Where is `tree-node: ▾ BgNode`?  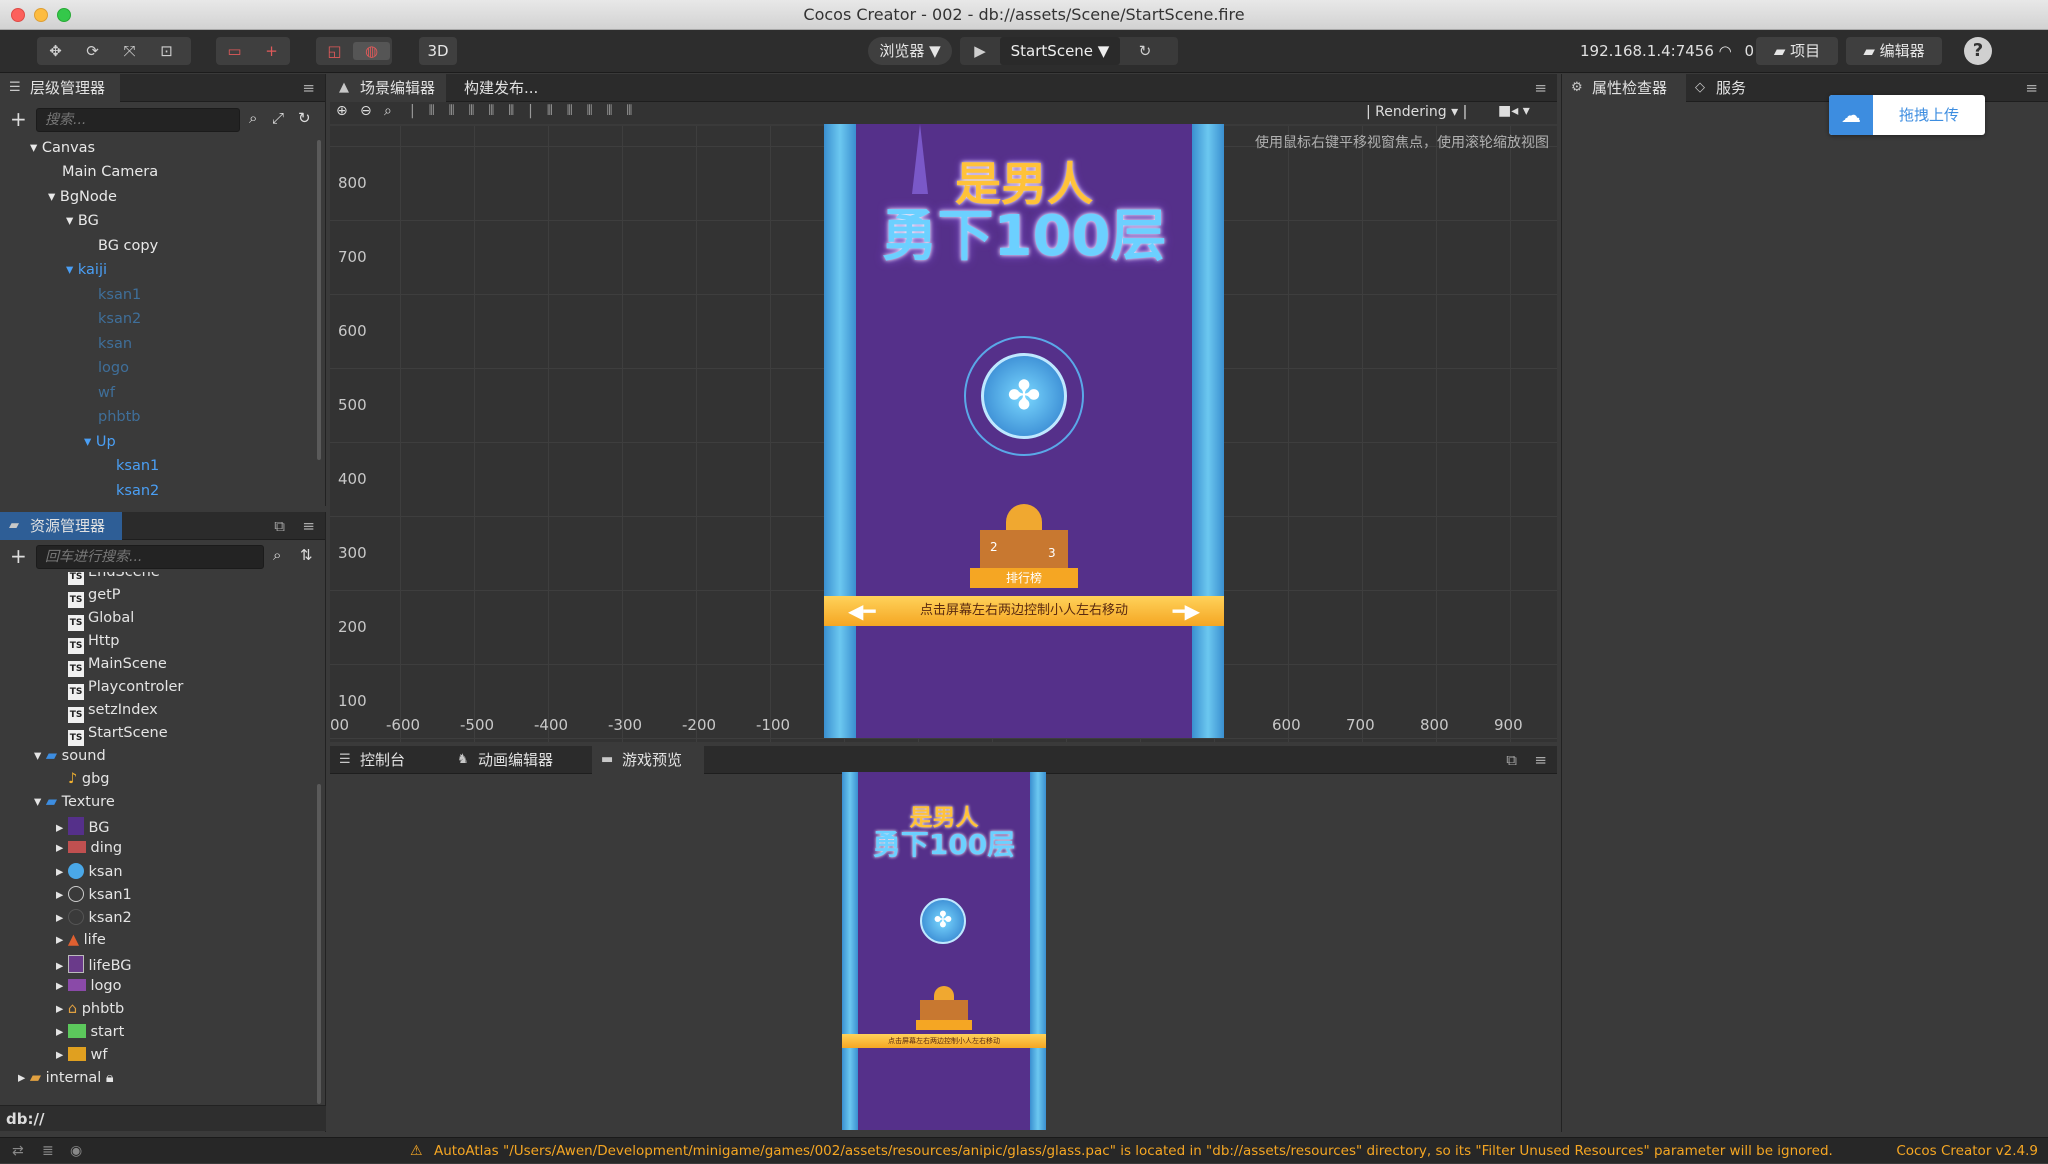
tree-node: ▾ BgNode is located at coordinates (82, 197).